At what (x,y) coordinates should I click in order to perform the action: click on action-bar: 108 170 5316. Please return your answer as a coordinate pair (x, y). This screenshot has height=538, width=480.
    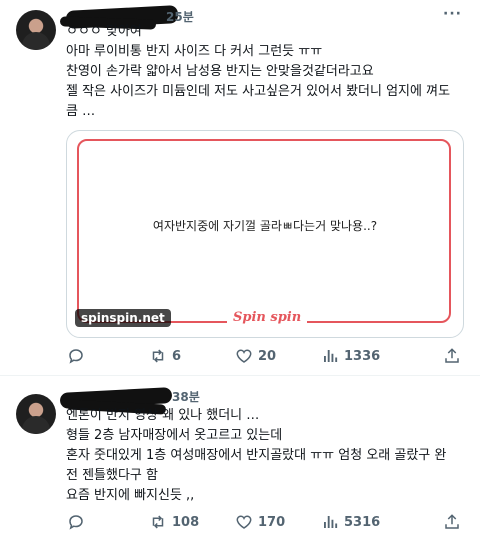
    Looking at the image, I should click on (266, 522).